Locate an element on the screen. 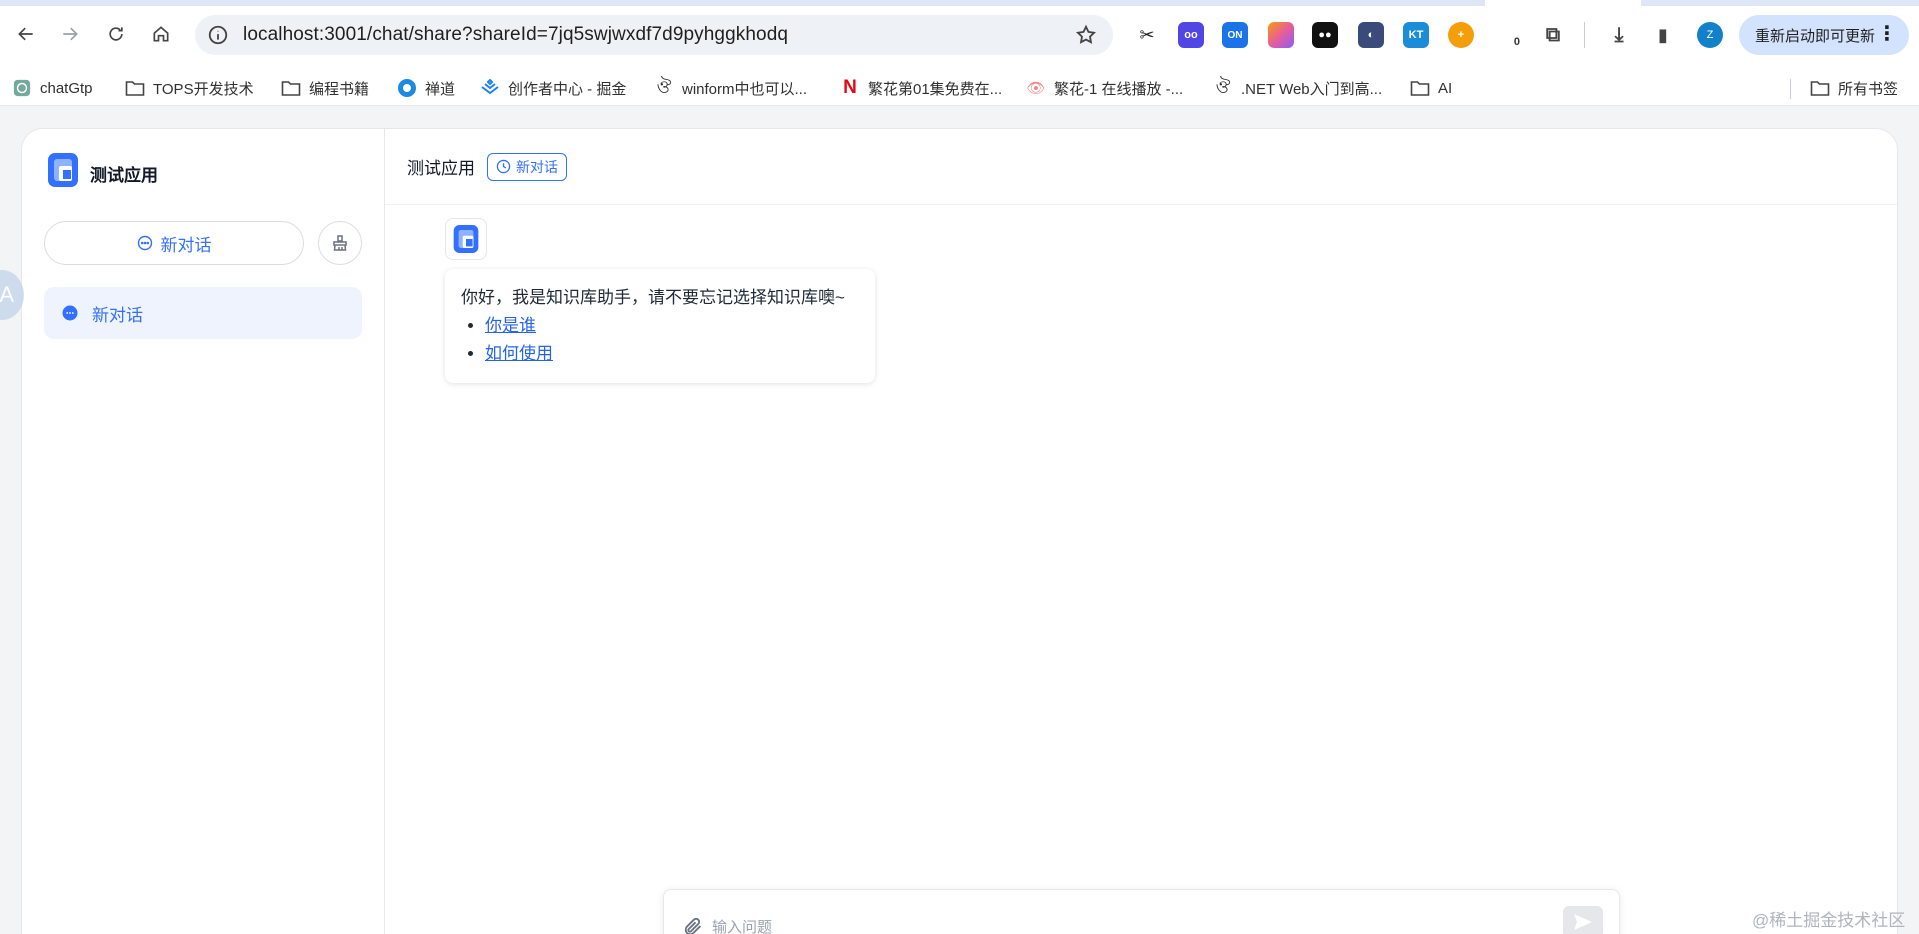 This screenshot has height=934, width=1919. clock-icon is located at coordinates (503, 166).